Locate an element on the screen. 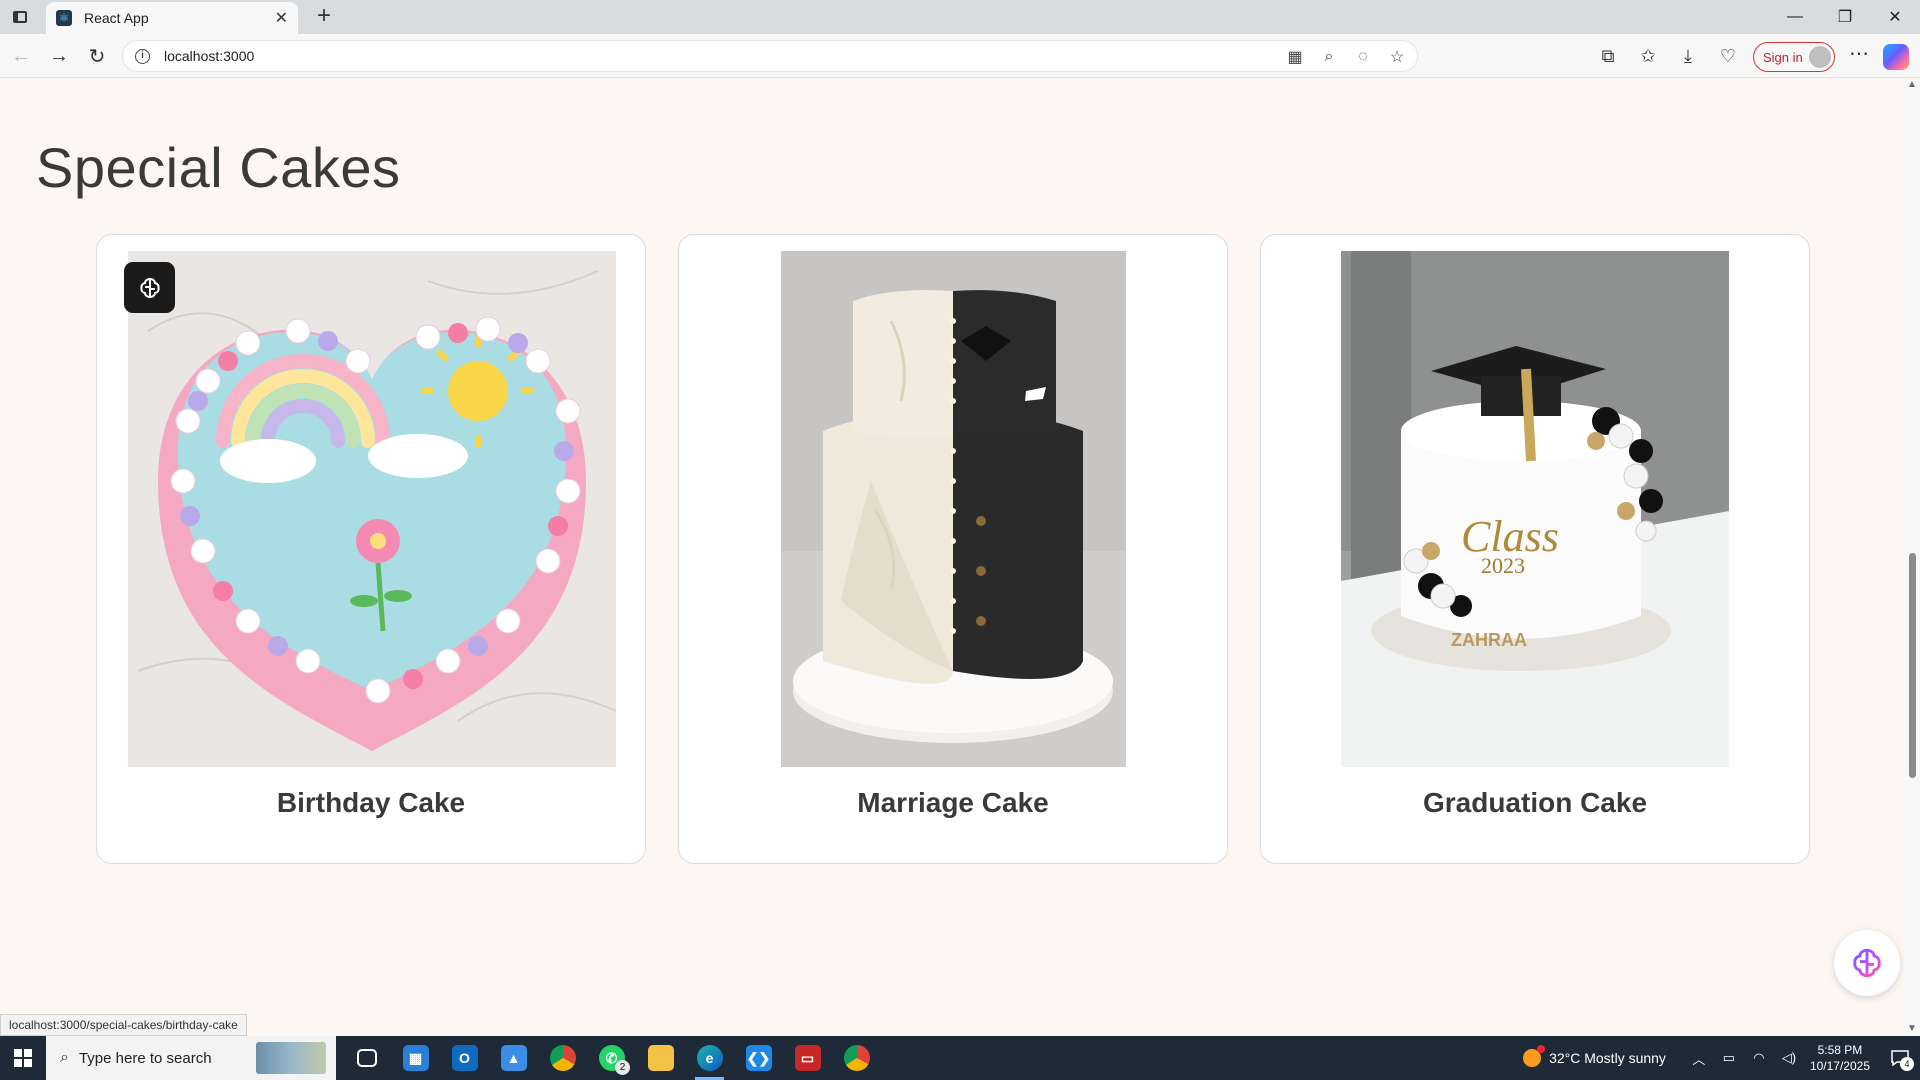 The image size is (1920, 1080). card-title-birthday: Birthday Cake is located at coordinates (371, 803).